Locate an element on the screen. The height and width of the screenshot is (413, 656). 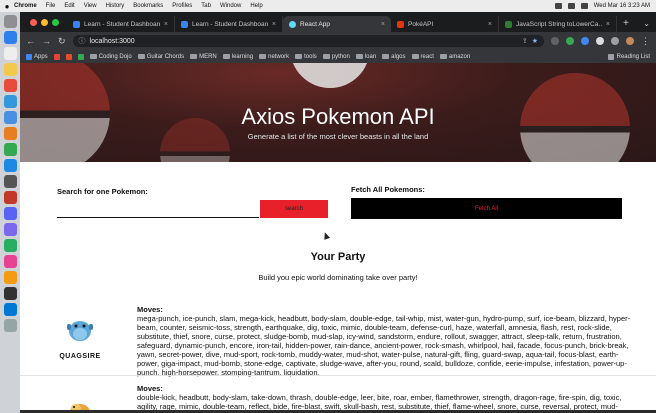
pokemon-name: QUAGSIRE is located at coordinates (80, 356).